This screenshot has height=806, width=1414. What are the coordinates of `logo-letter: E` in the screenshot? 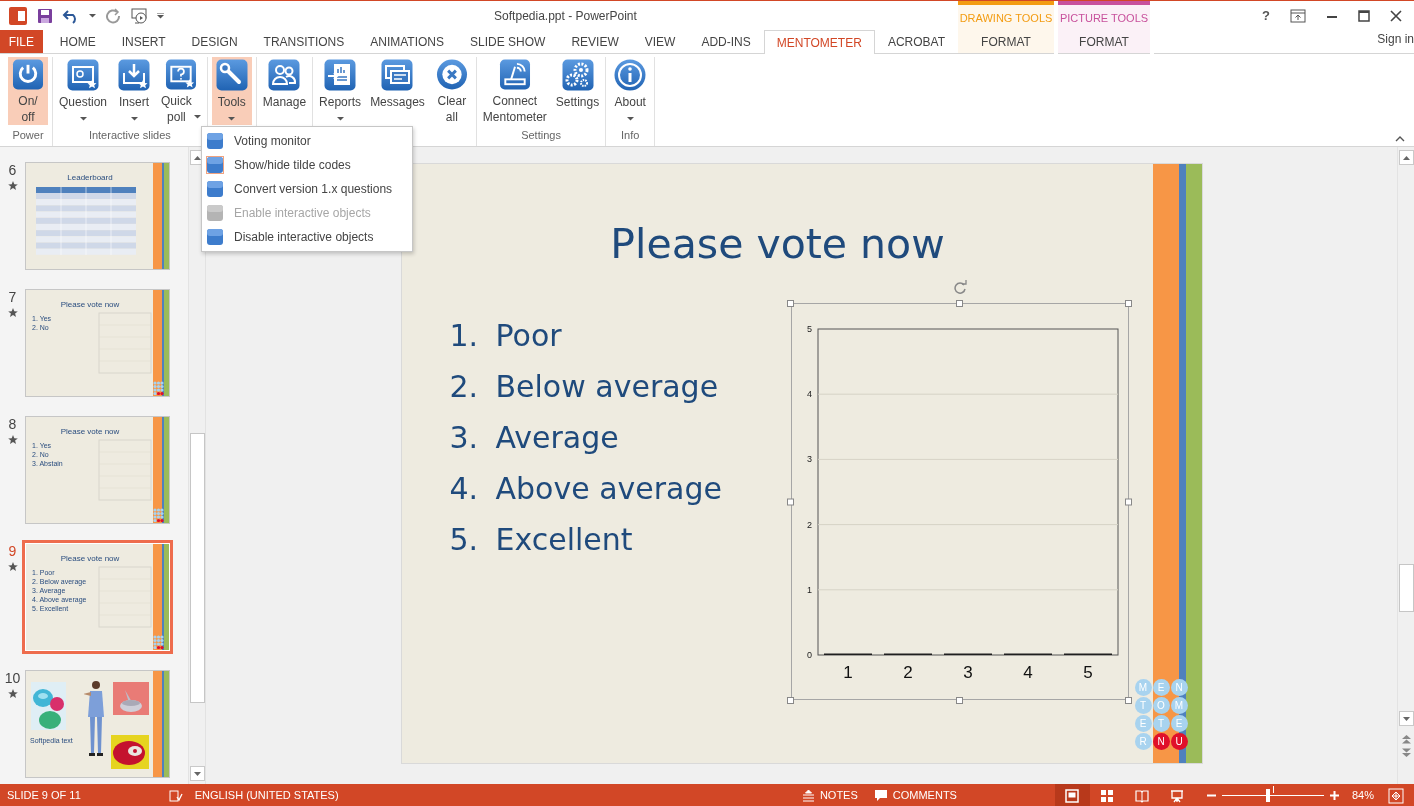 It's located at (1161, 687).